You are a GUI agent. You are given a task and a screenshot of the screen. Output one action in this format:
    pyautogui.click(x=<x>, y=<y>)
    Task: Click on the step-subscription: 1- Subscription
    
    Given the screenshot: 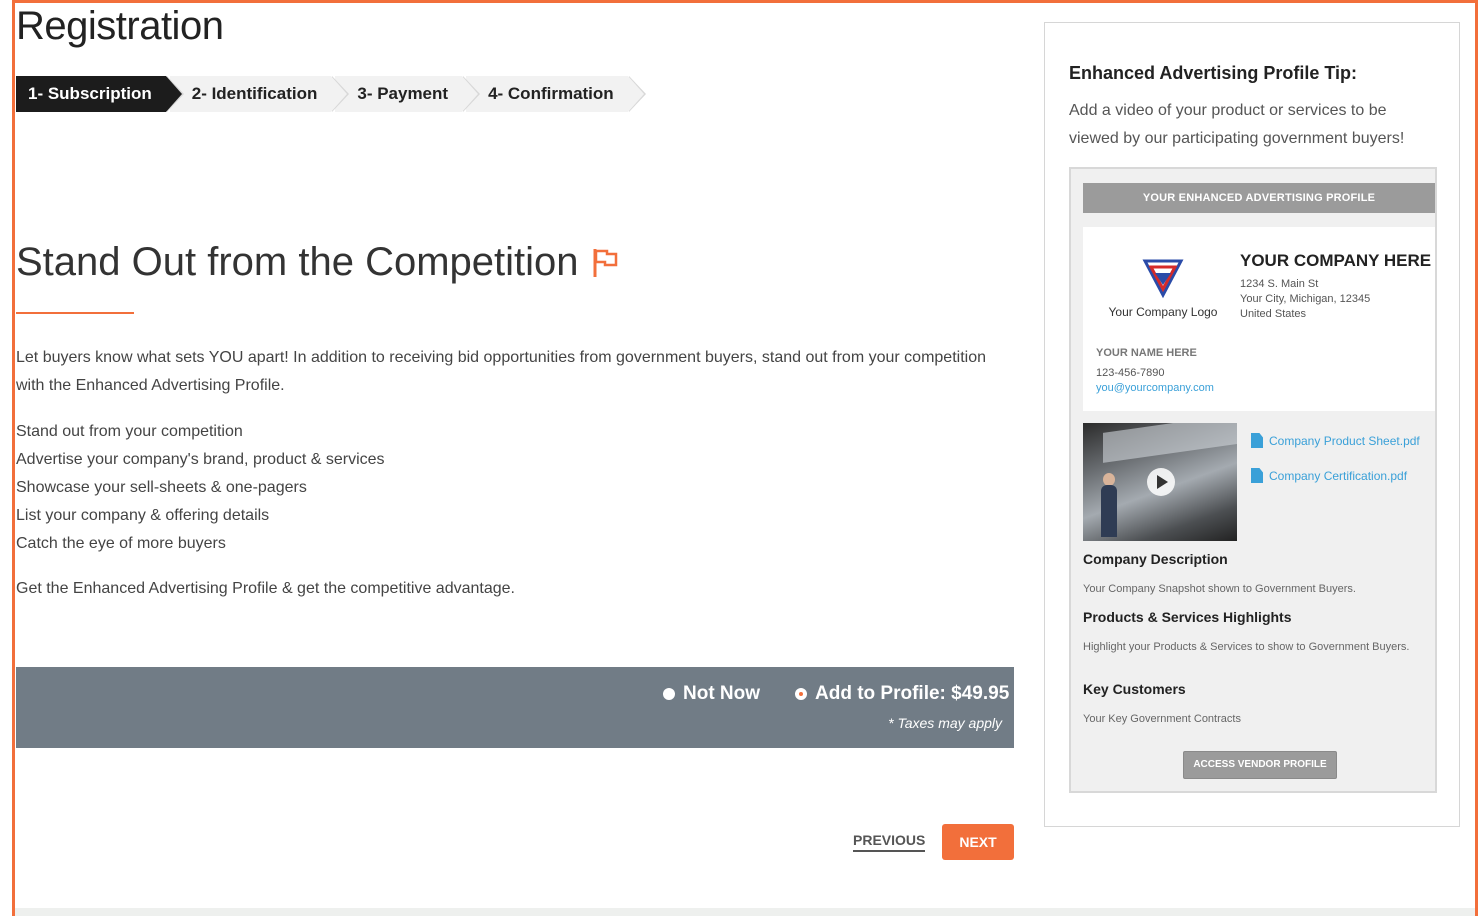 What is the action you would take?
    pyautogui.click(x=100, y=94)
    